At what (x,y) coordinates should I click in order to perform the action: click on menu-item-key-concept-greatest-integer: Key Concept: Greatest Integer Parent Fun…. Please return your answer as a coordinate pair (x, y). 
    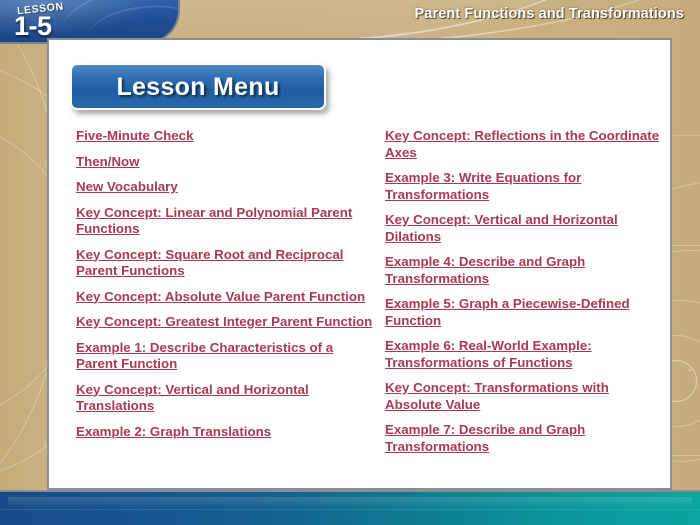
    Looking at the image, I should click on (226, 322).